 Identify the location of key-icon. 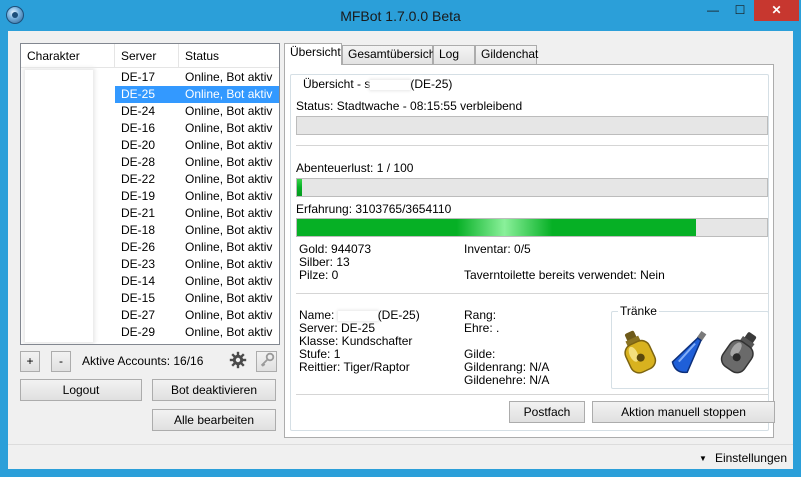
(266, 361).